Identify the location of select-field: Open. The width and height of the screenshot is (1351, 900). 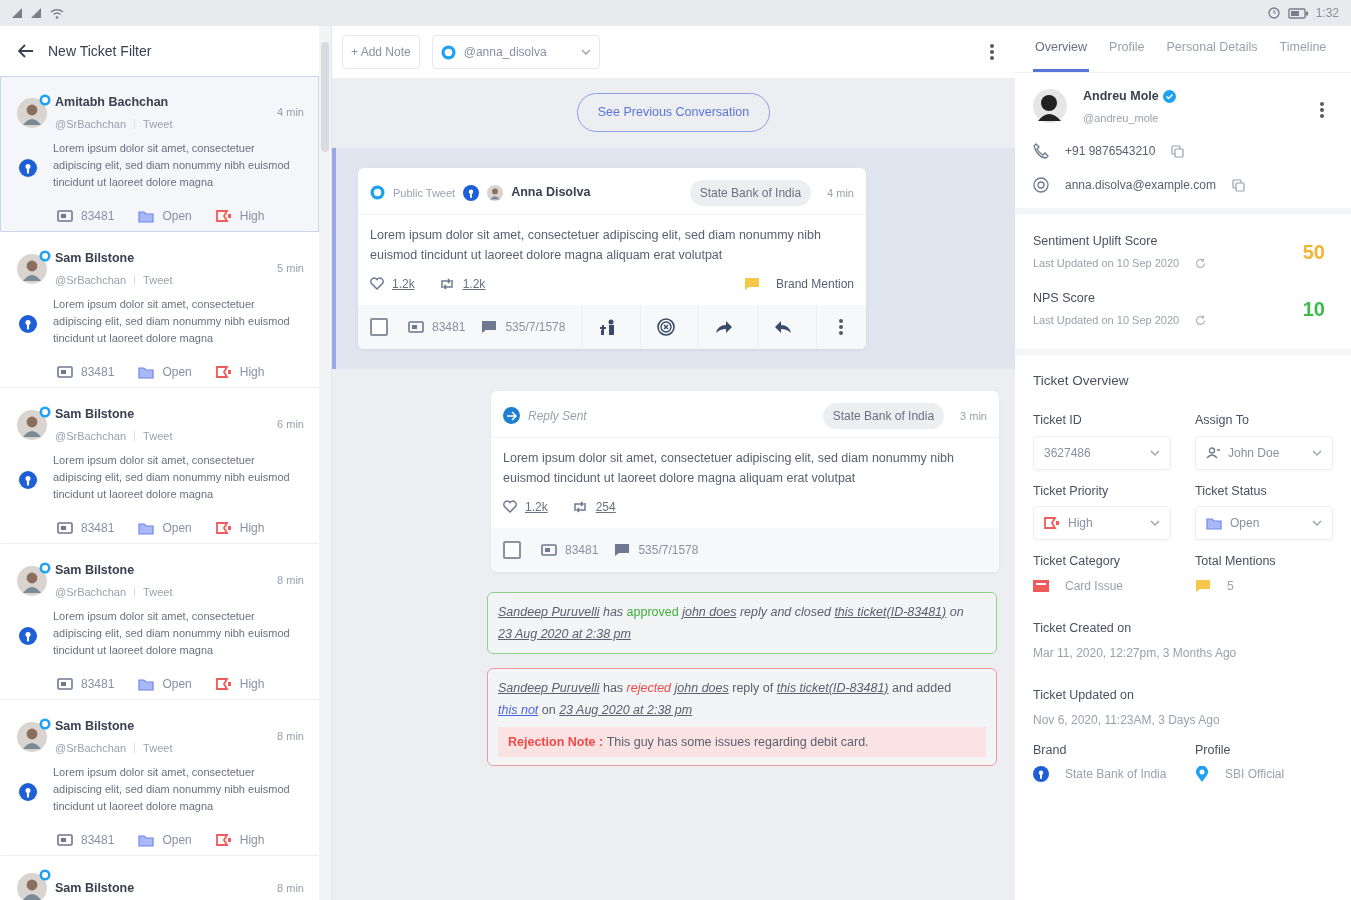
(1264, 523).